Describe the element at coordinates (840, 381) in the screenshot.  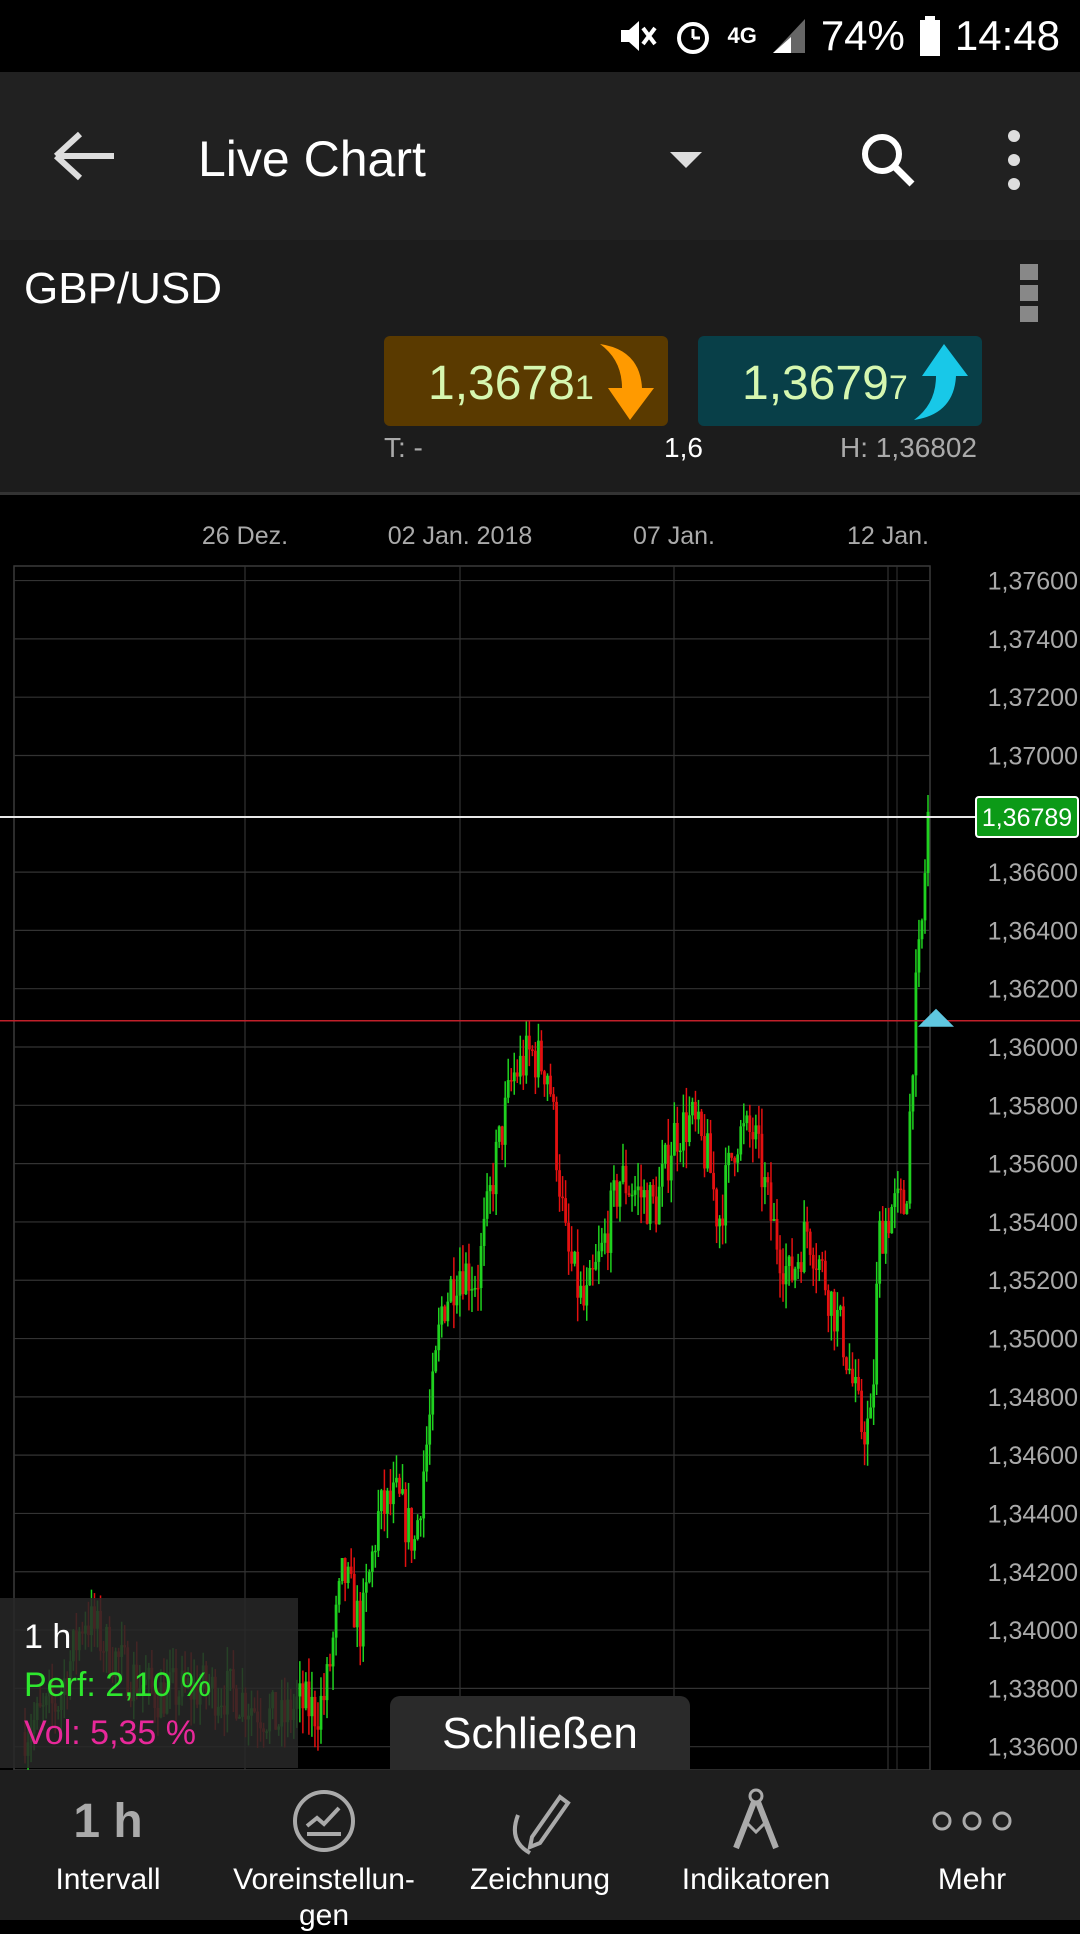
I see `buy-price-button: 1,36797` at that location.